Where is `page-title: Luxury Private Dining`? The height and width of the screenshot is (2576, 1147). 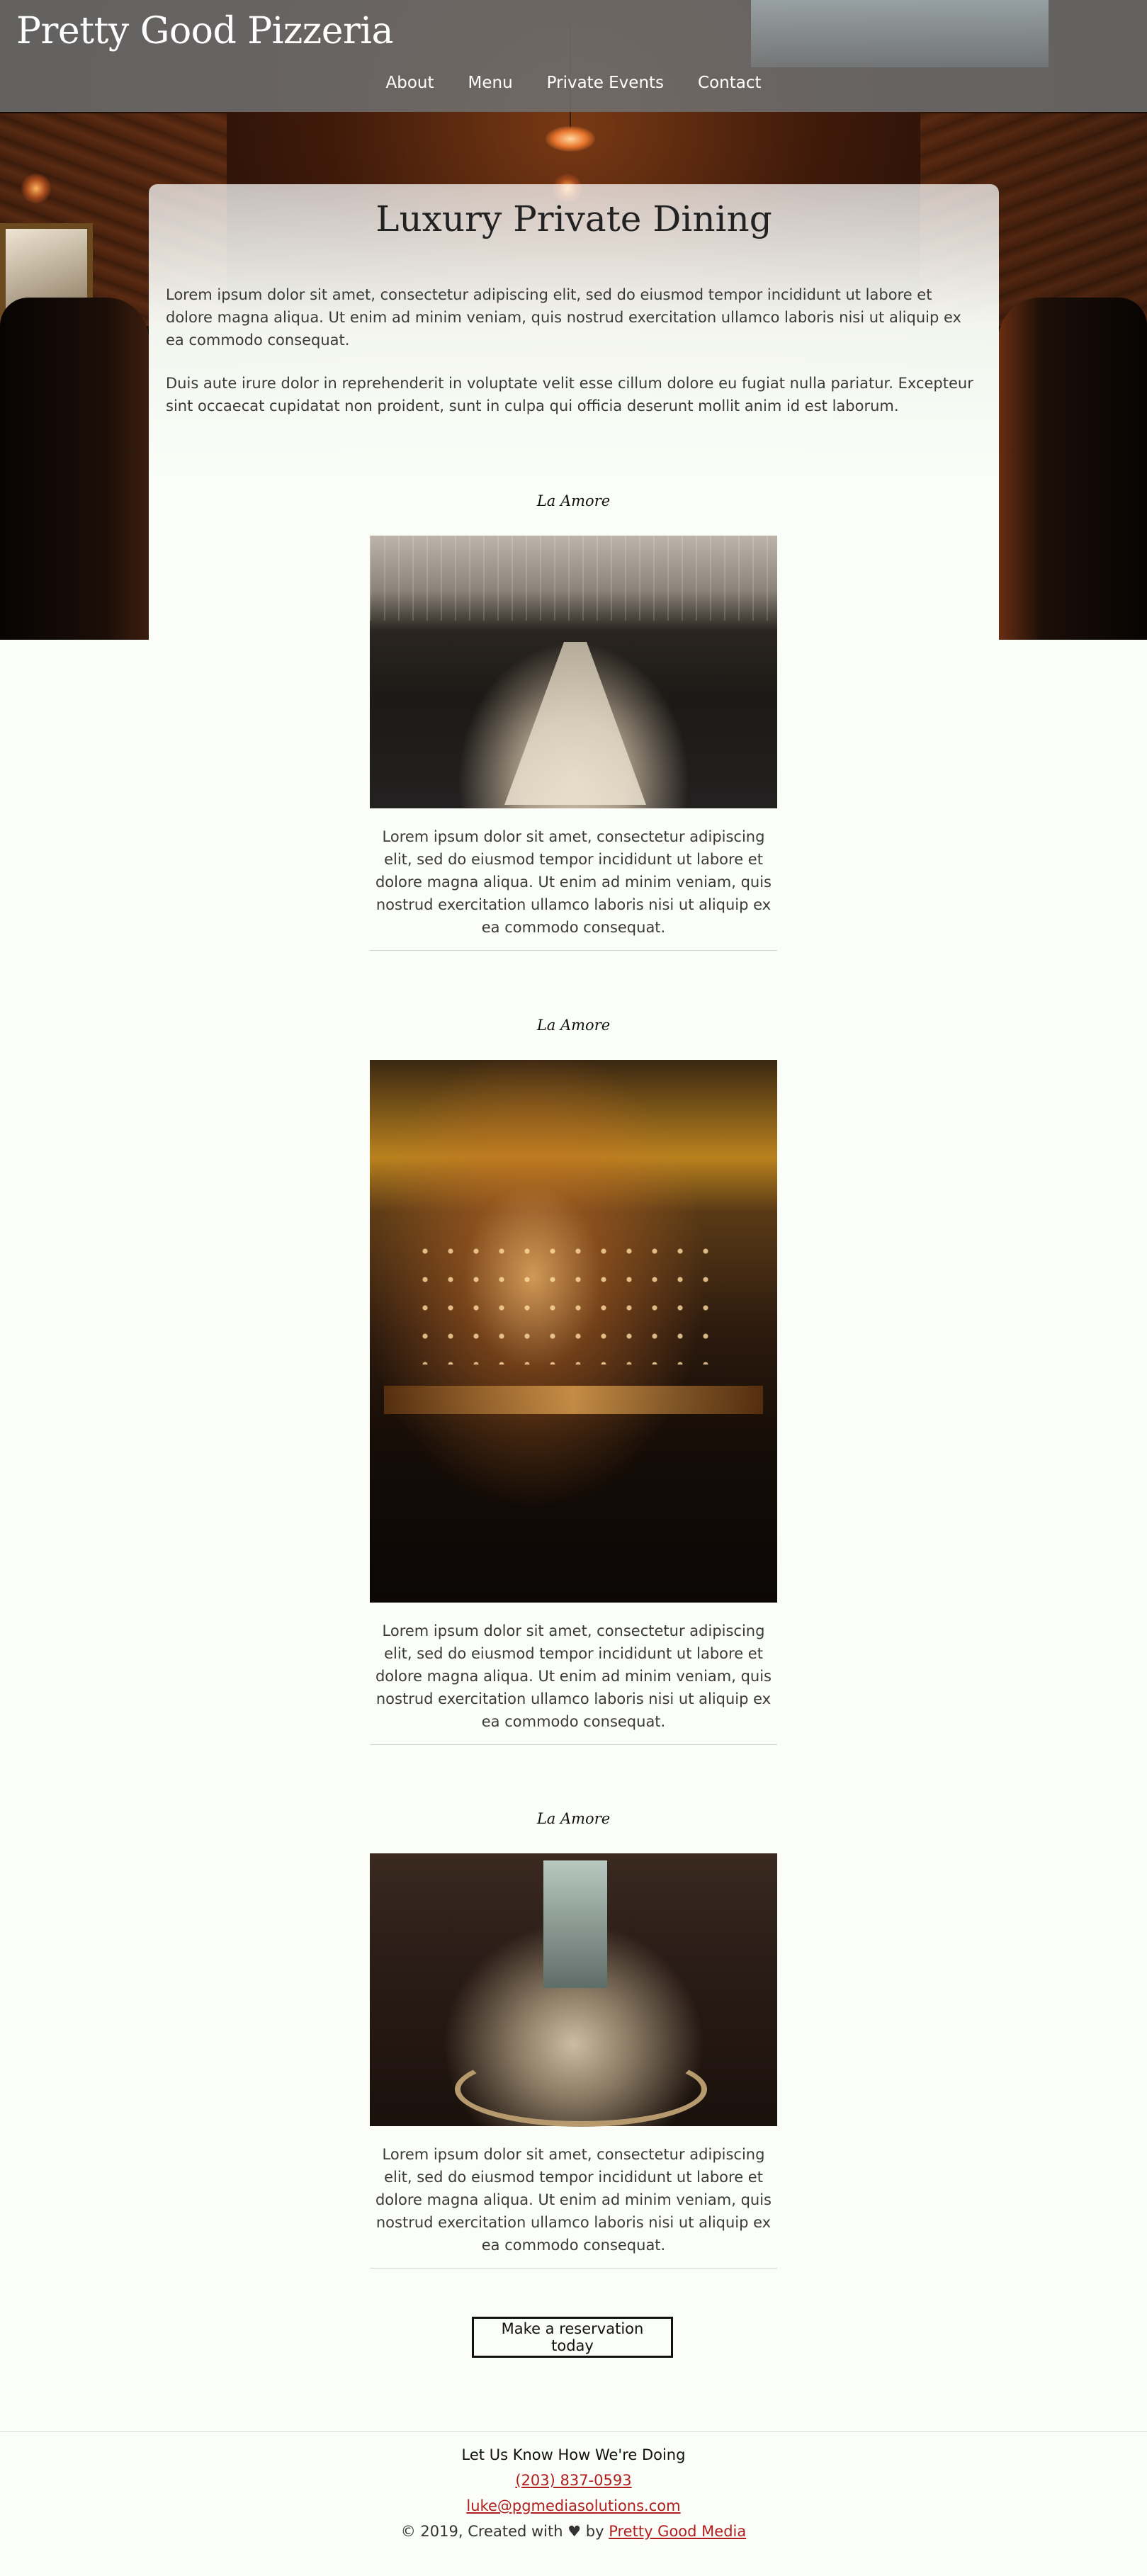
page-title: Luxury Private Dining is located at coordinates (573, 218).